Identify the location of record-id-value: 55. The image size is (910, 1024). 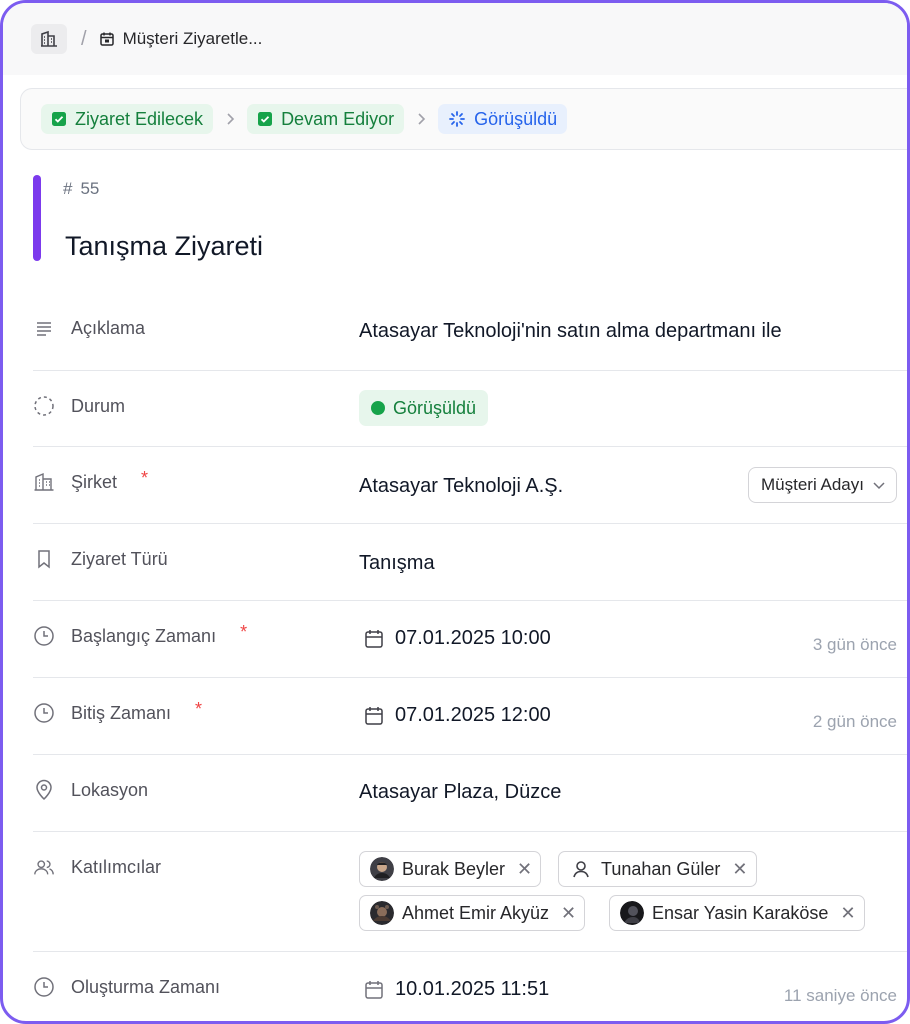
(90, 188).